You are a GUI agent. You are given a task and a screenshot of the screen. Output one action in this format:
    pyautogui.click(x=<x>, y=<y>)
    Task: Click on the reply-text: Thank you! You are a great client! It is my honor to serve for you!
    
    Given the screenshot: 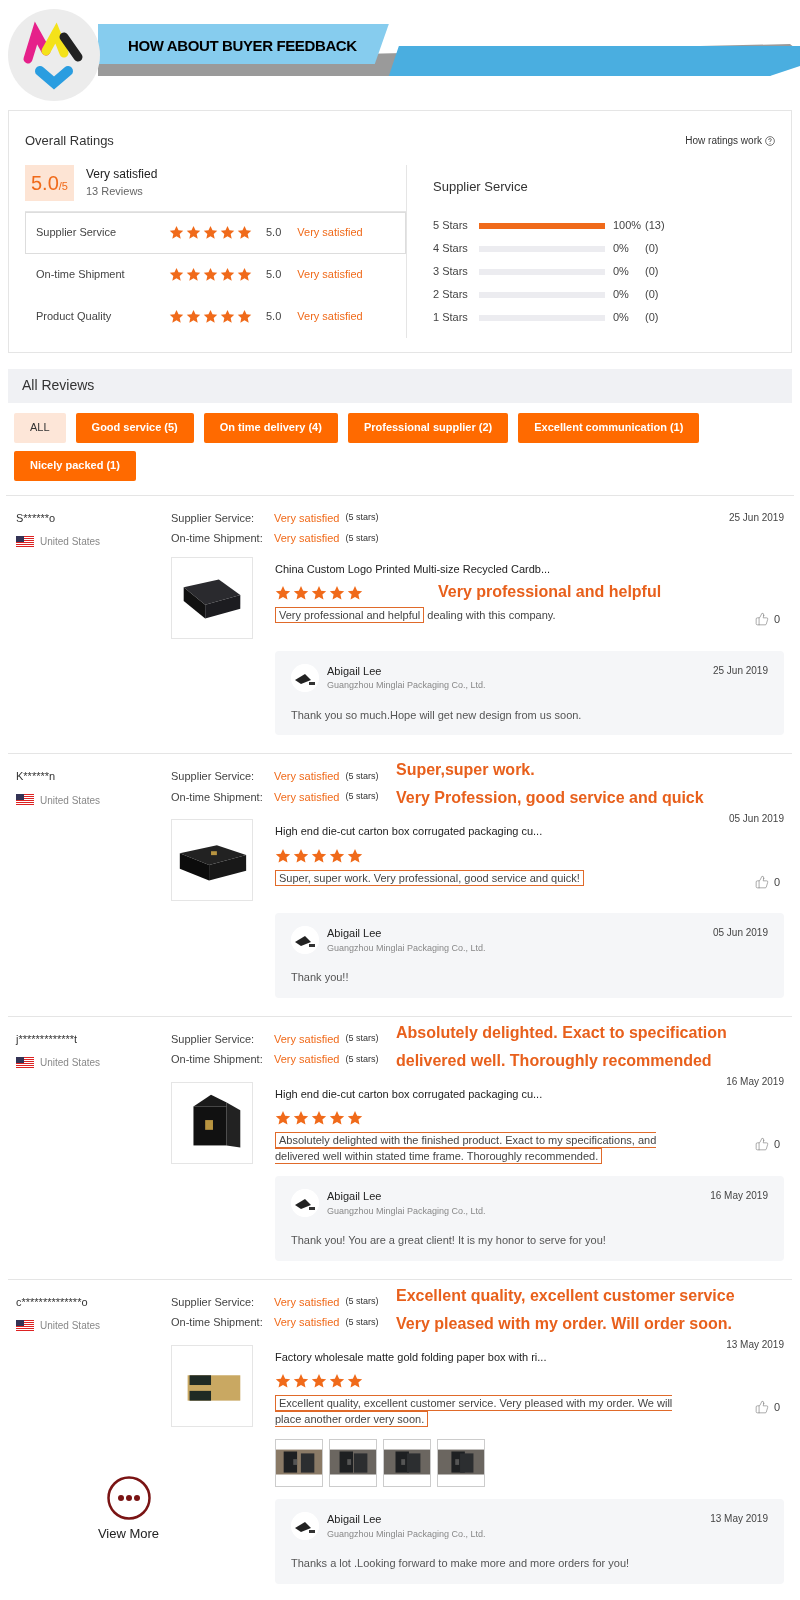 What is the action you would take?
    pyautogui.click(x=449, y=1240)
    